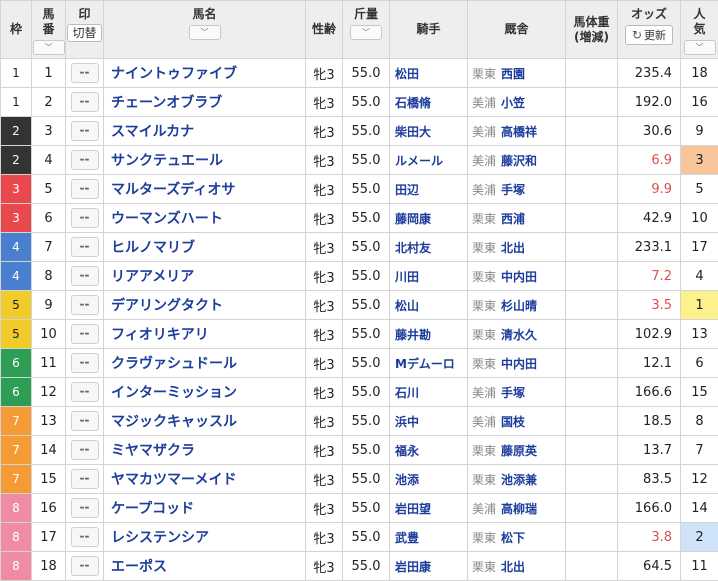 The image size is (718, 581). I want to click on trainer-link: 西園, so click(513, 74).